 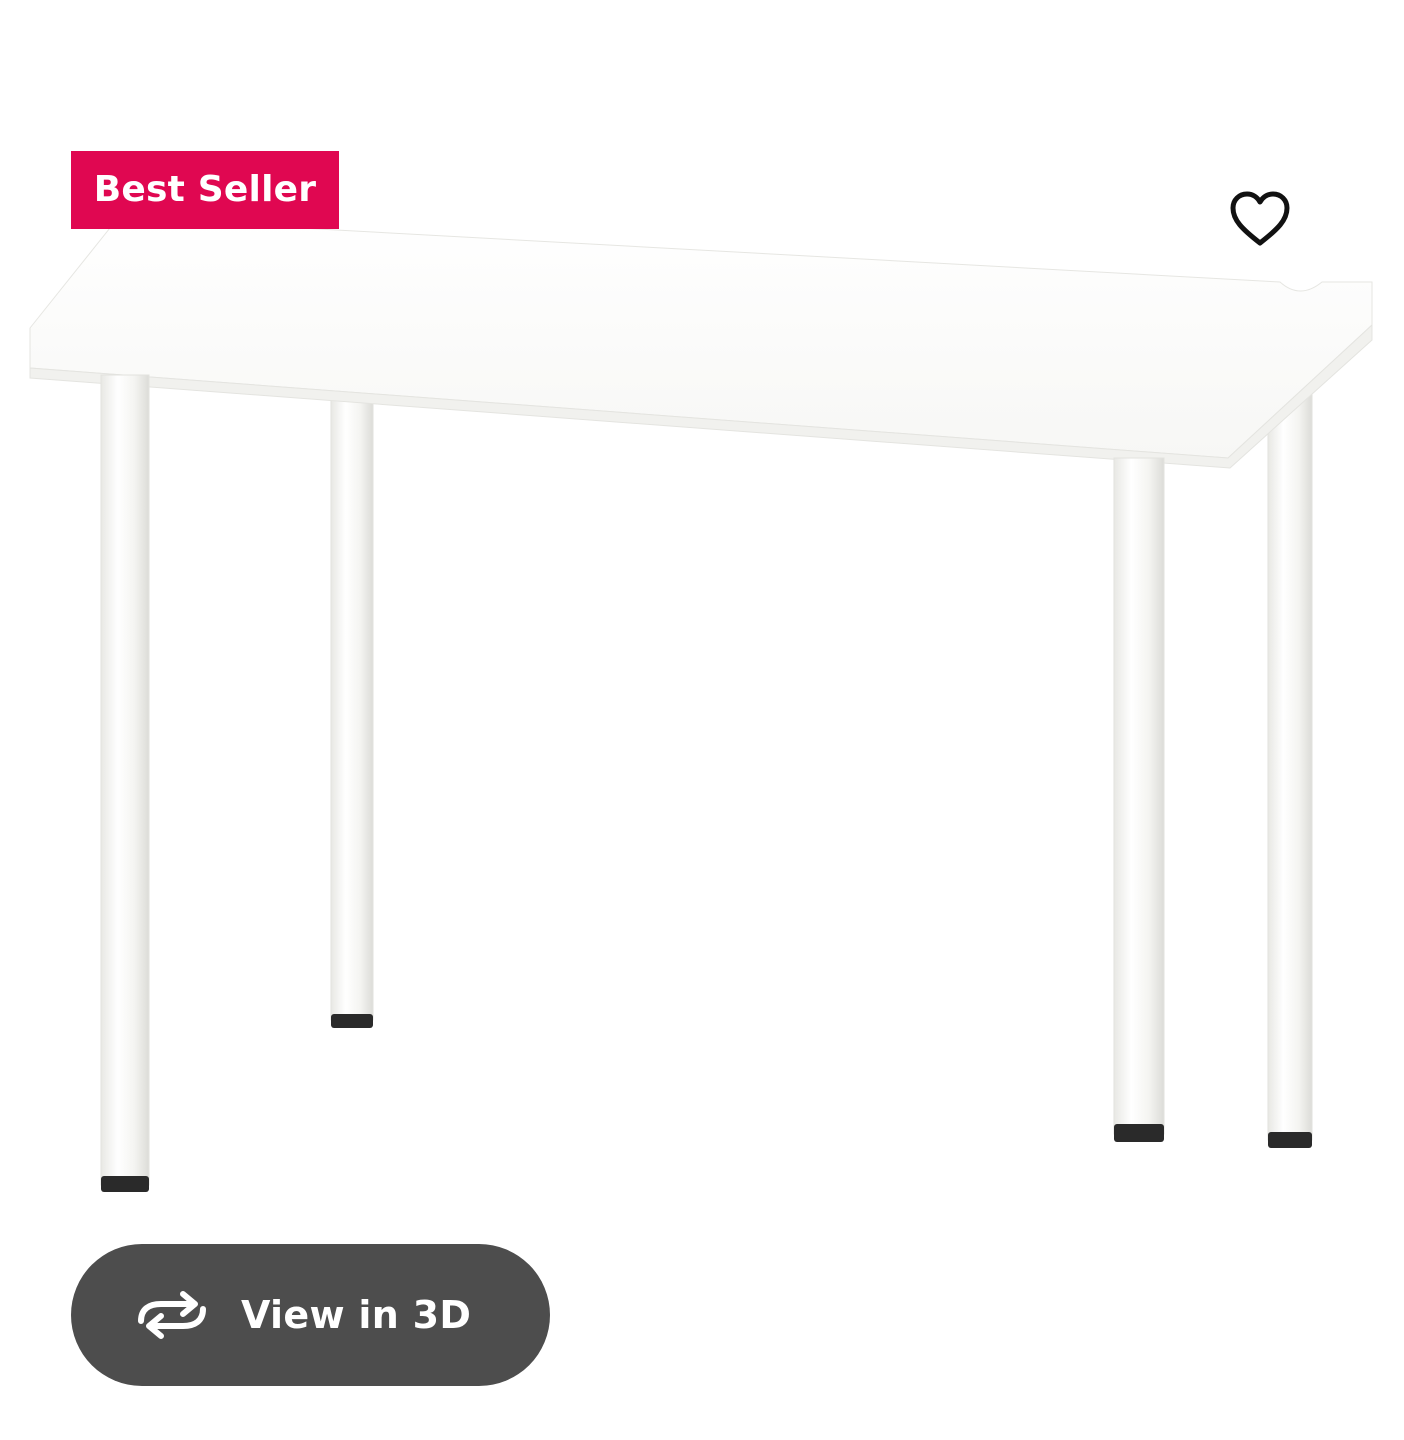 I want to click on heart-icon, so click(x=1260, y=218).